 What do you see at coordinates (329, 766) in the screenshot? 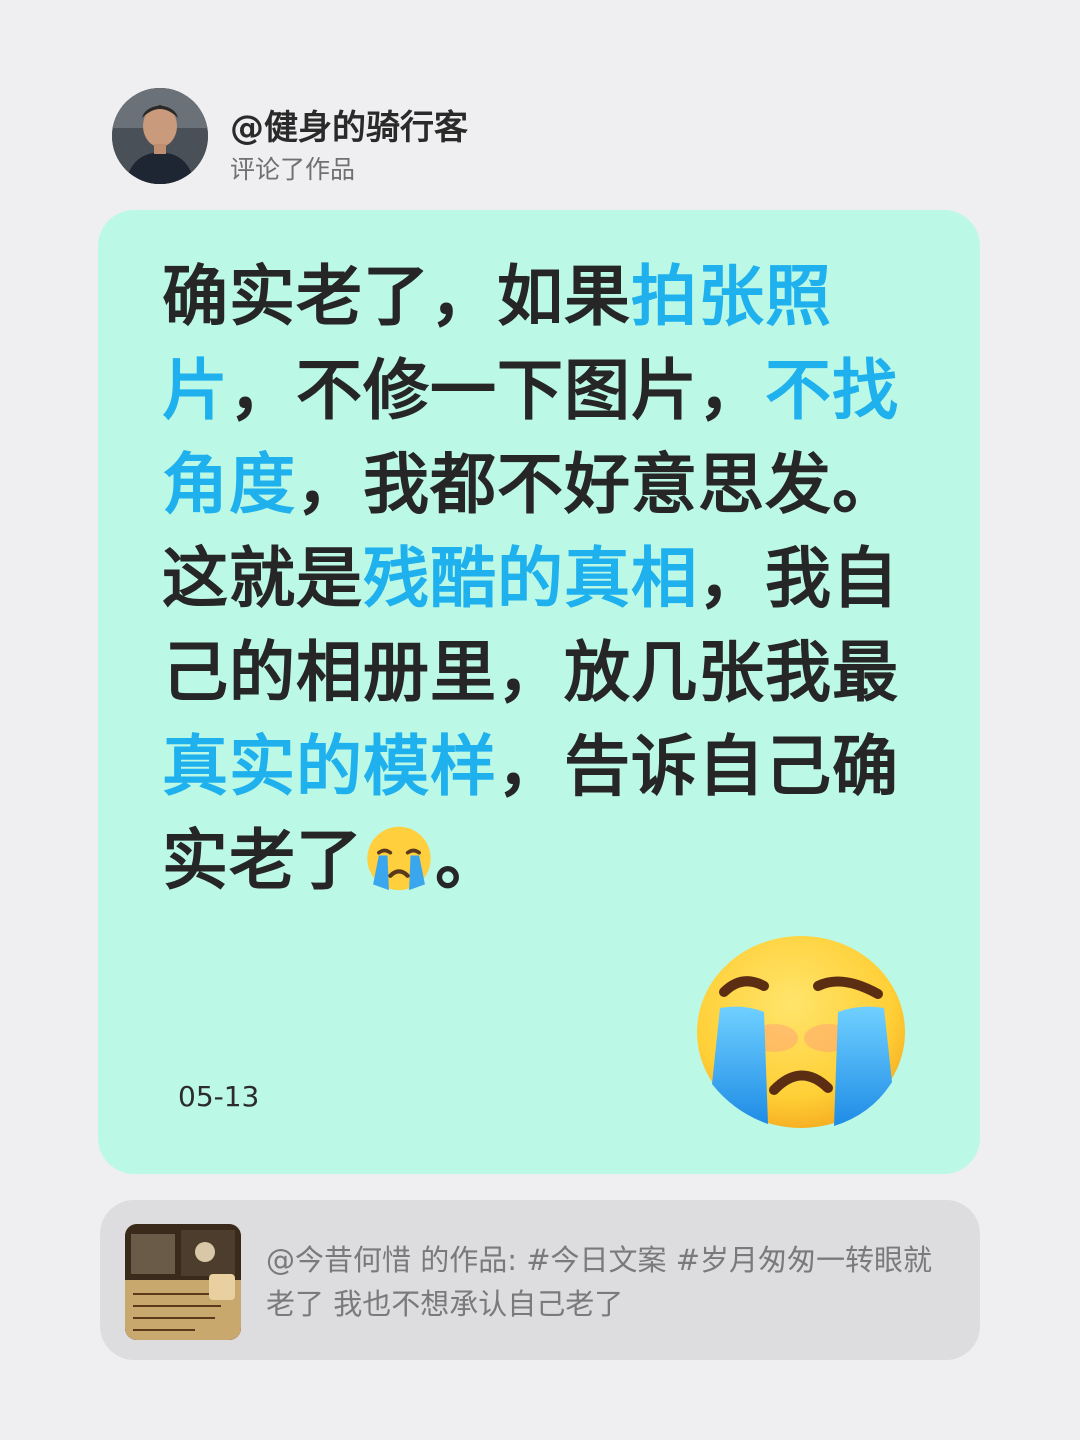
I see `comment-highlight: 真实的模样` at bounding box center [329, 766].